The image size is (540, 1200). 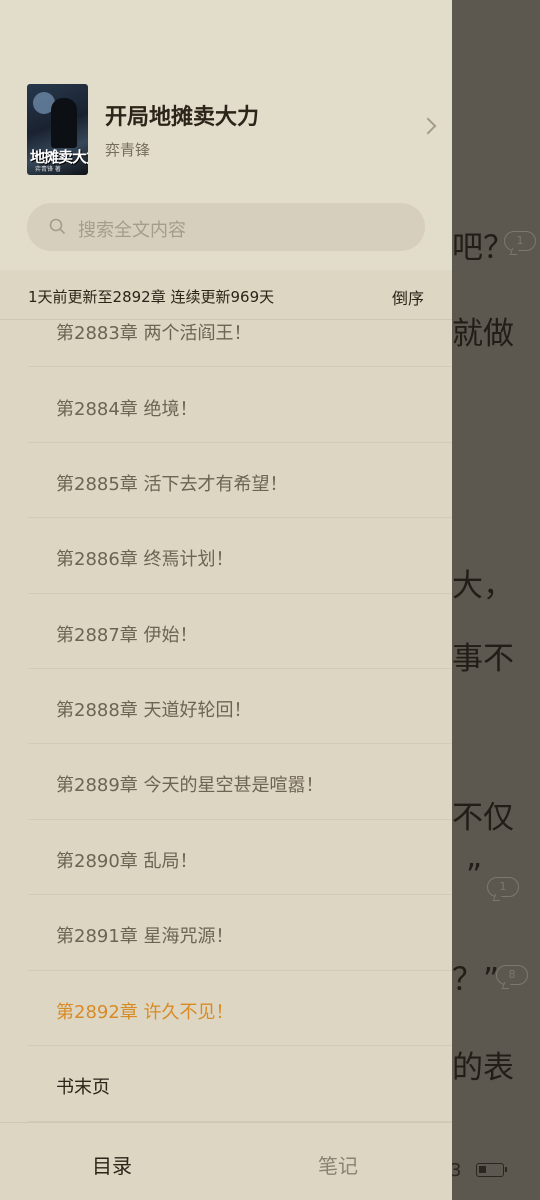 I want to click on book-cover-image: 地摊卖大力 弈青锋 著, so click(x=57, y=129).